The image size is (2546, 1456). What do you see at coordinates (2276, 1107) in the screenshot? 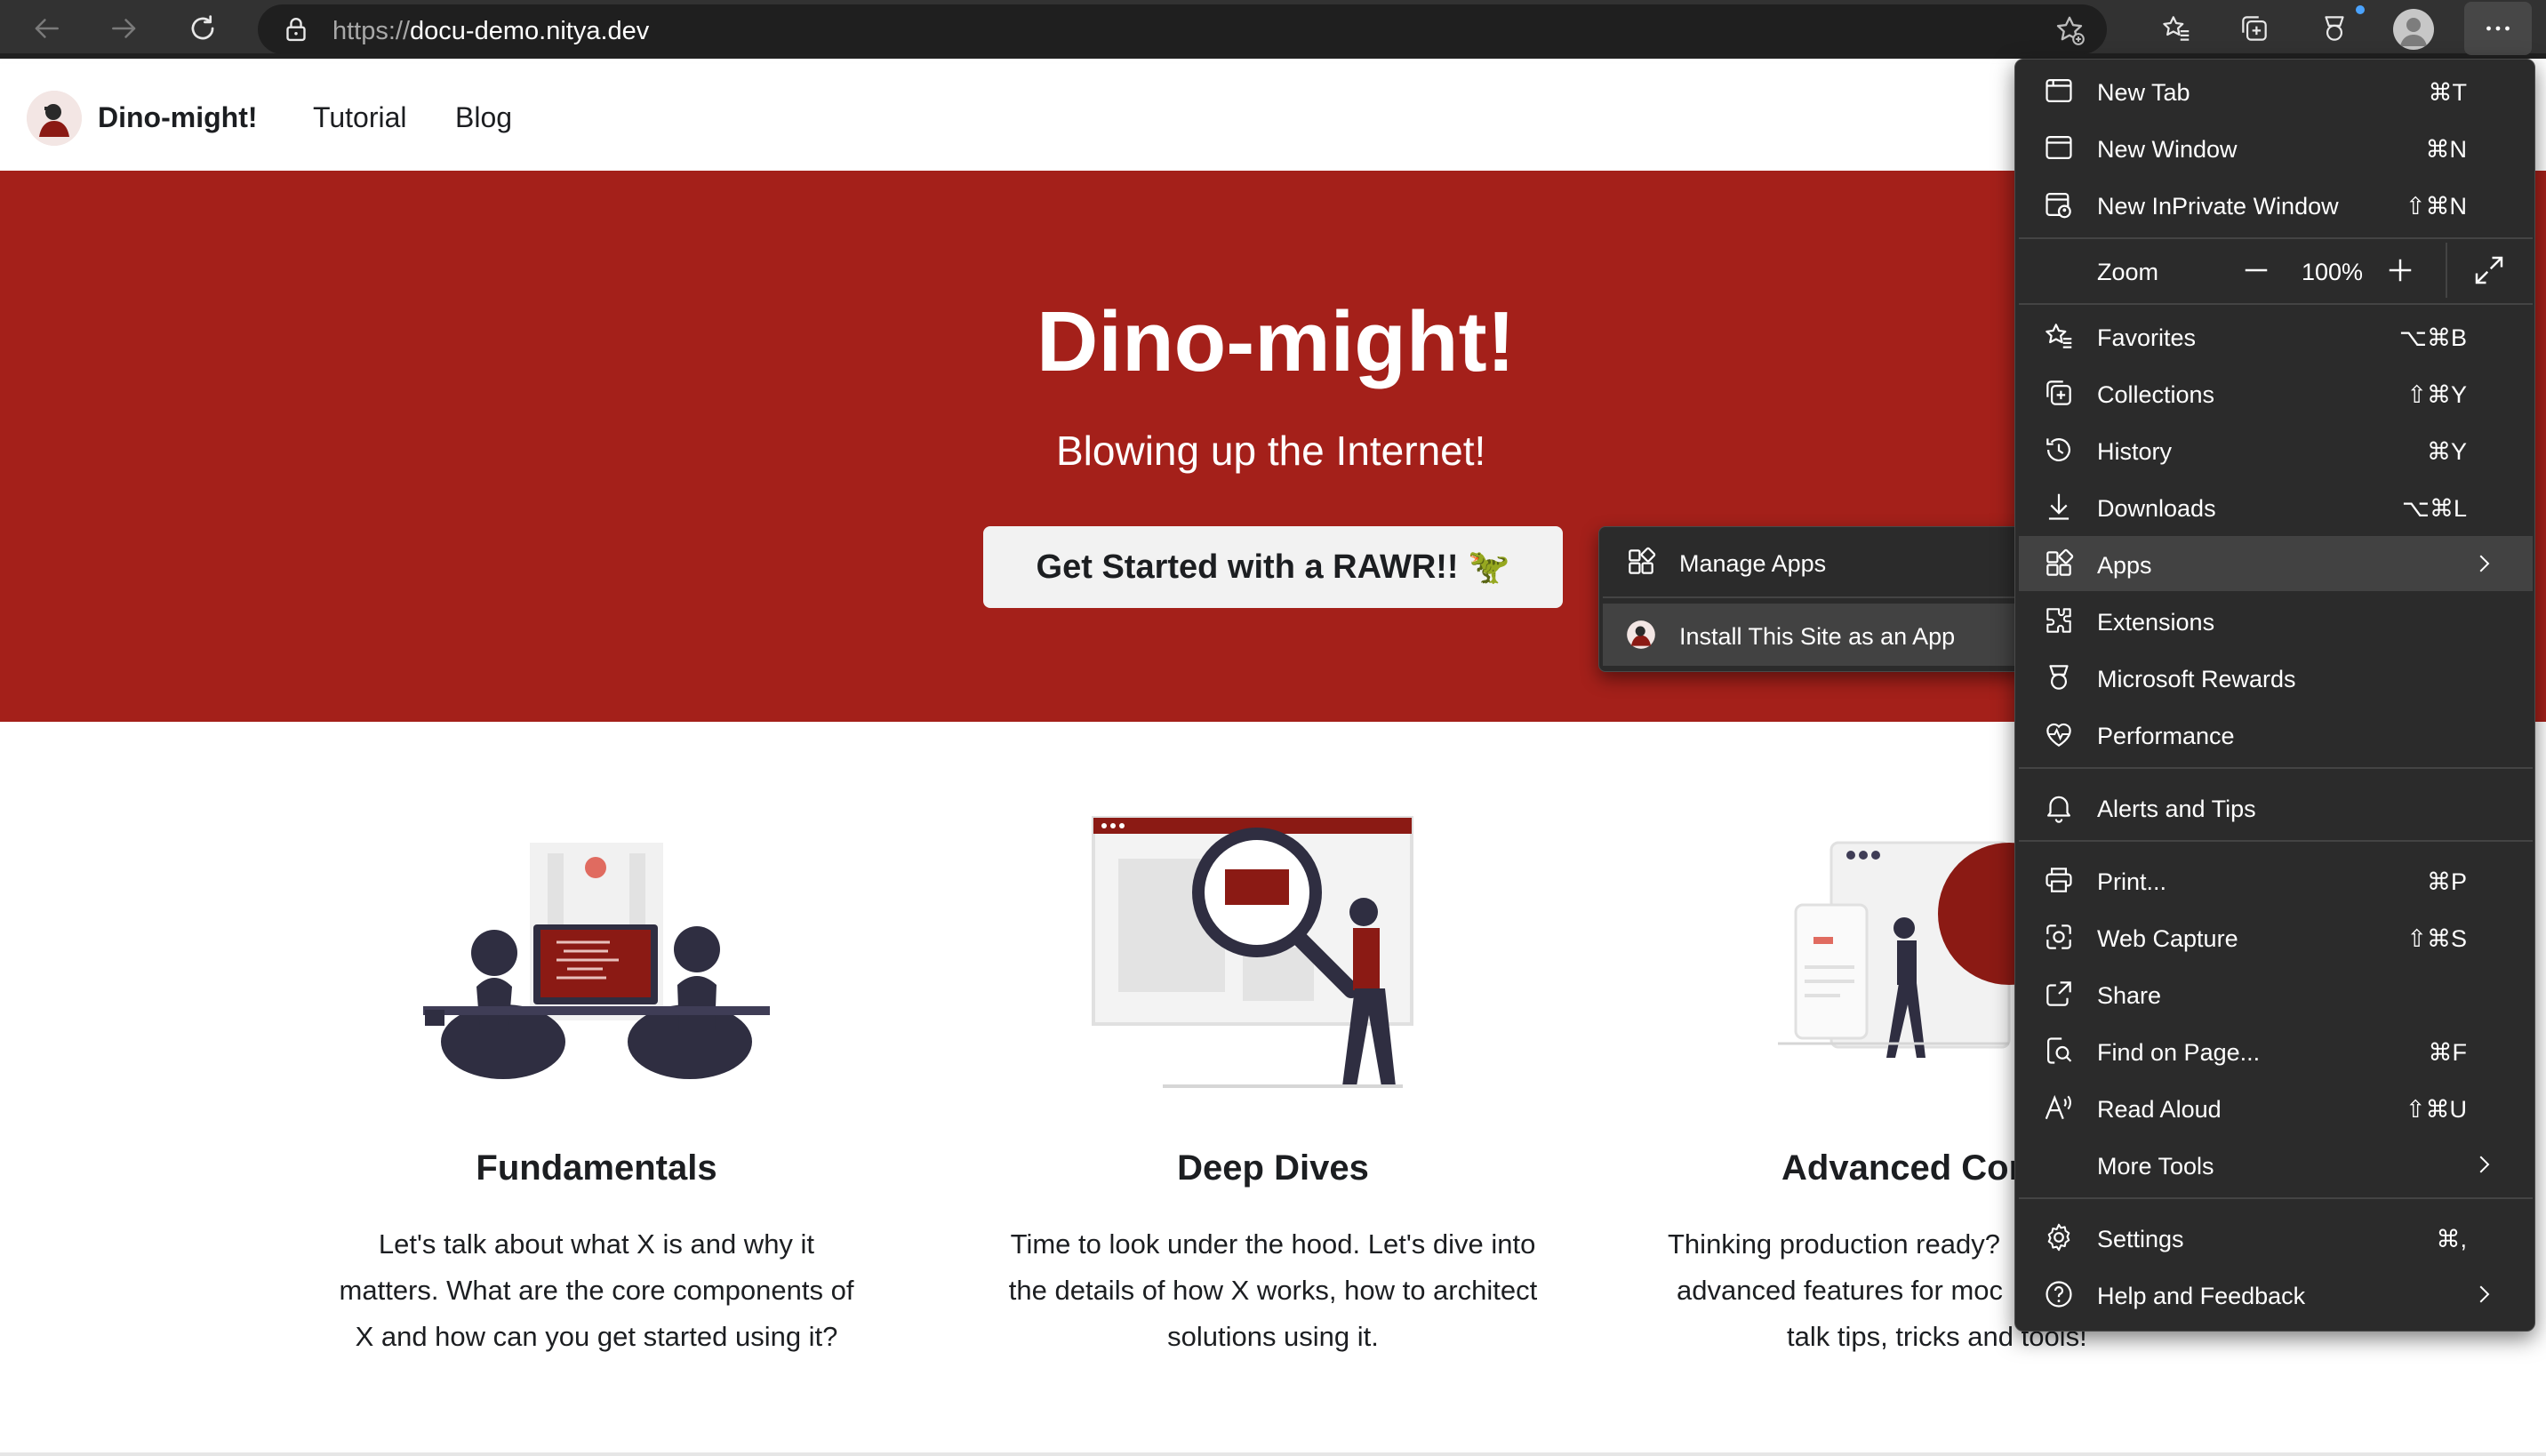
I see `menu-item-read-aloud: Read Aloud ⇧⌘U` at bounding box center [2276, 1107].